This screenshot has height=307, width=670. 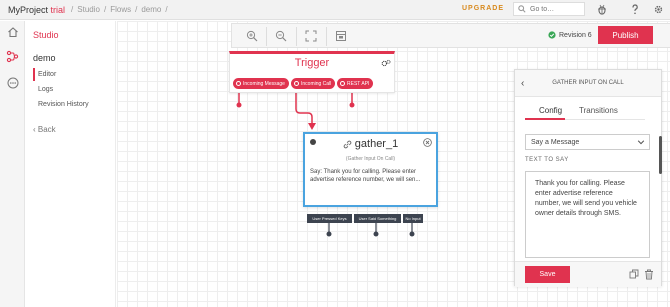 I want to click on output-label: REST API, so click(x=358, y=83).